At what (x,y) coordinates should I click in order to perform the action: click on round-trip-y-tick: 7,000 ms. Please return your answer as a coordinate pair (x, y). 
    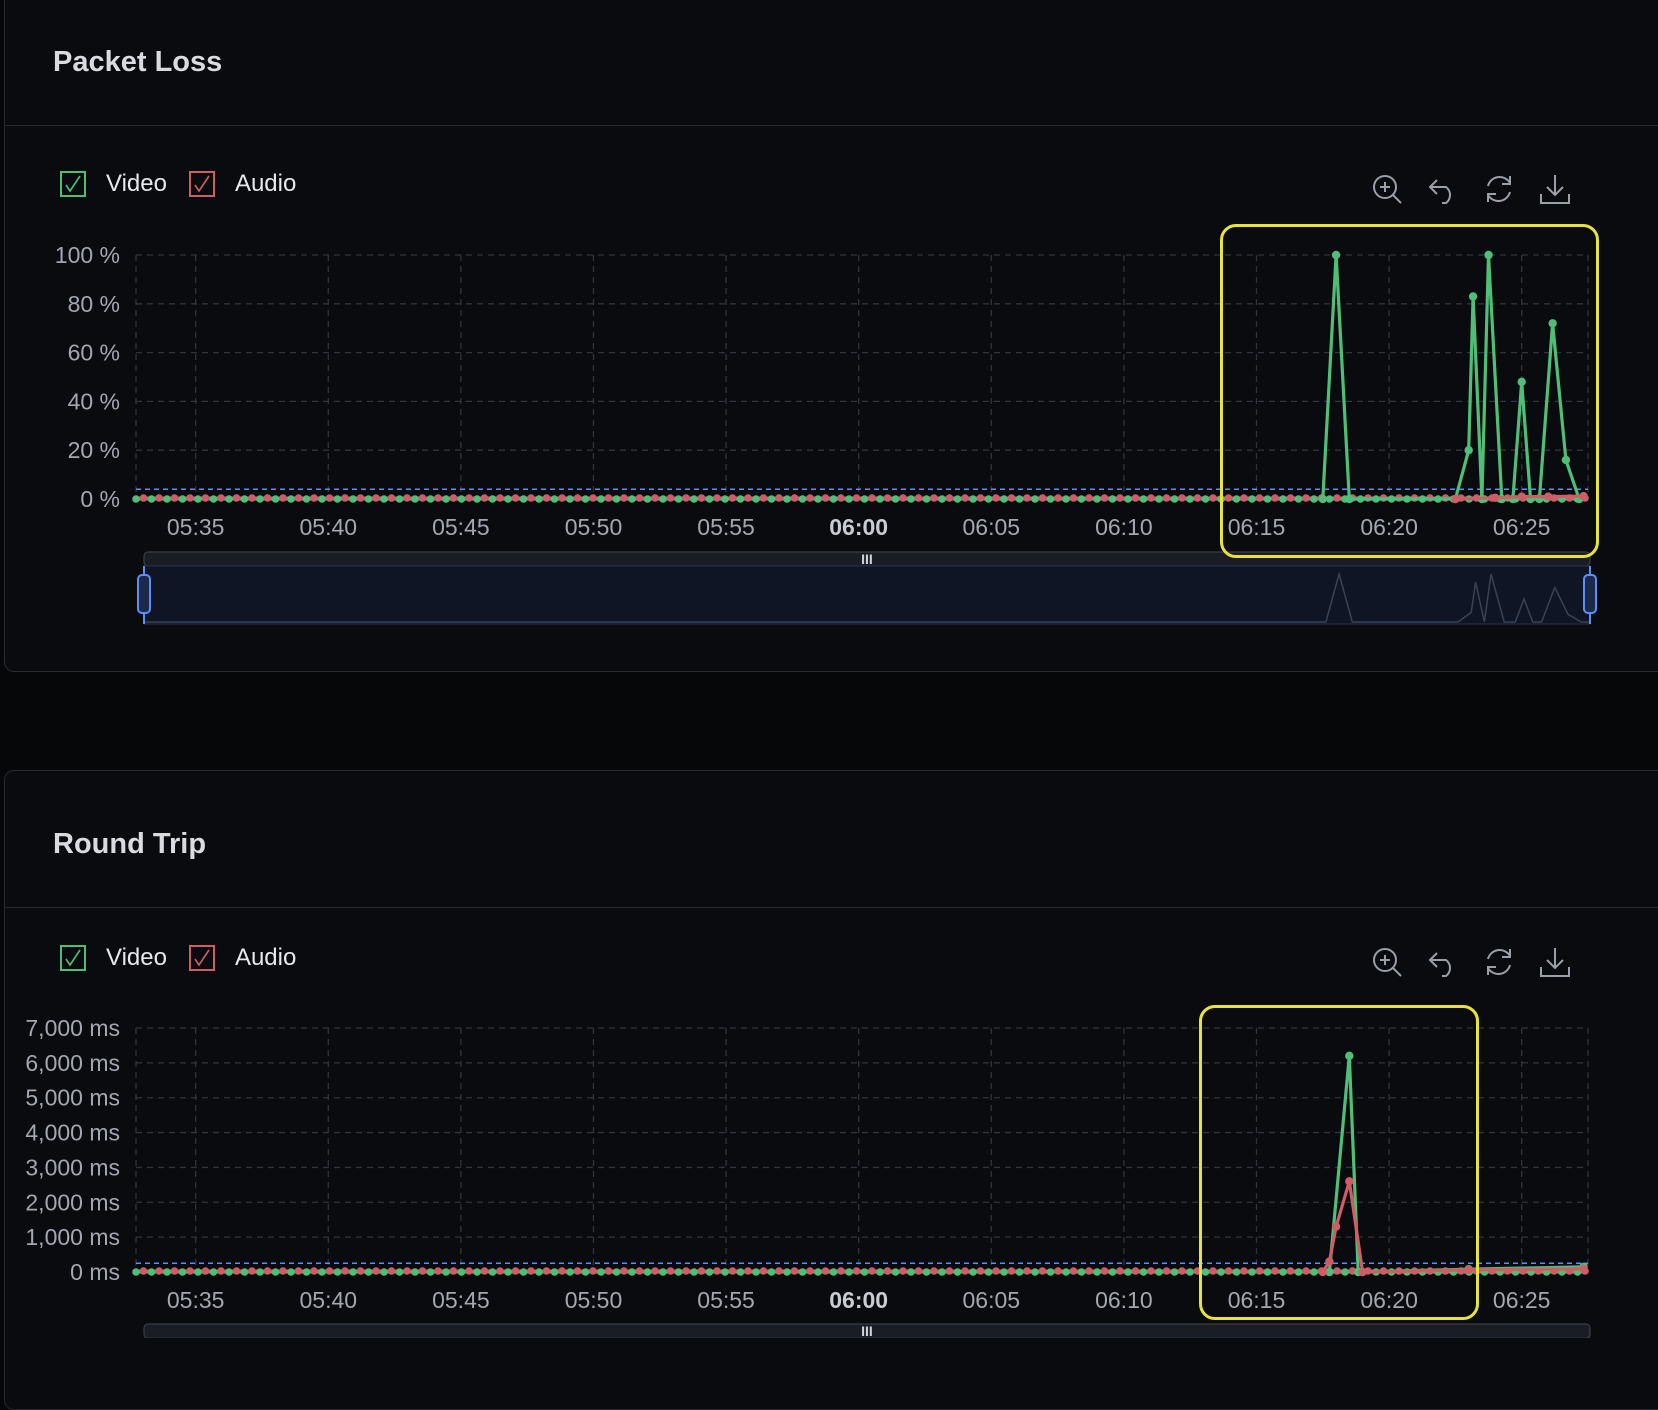
    Looking at the image, I should click on (72, 1028).